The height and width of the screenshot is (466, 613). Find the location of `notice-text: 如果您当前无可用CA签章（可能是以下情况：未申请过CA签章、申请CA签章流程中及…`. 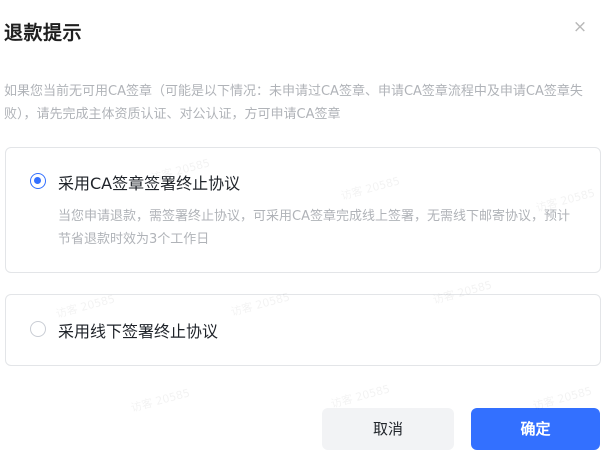

notice-text: 如果您当前无可用CA签章（可能是以下情况：未申请过CA签章、申请CA签章流程中及… is located at coordinates (293, 103).